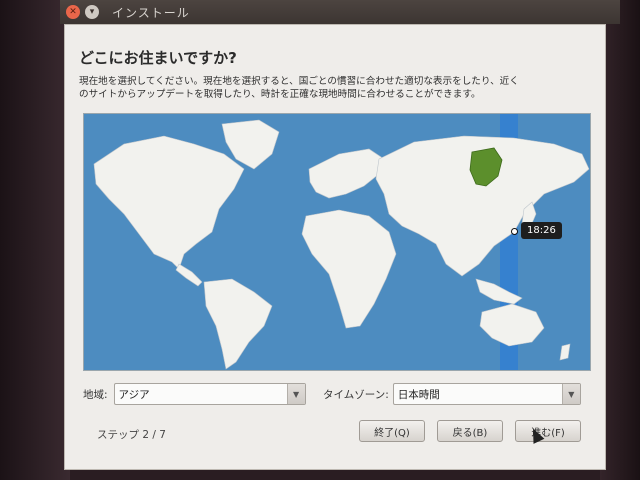 This screenshot has width=640, height=480. What do you see at coordinates (189, 275) in the screenshot?
I see `land-central-america` at bounding box center [189, 275].